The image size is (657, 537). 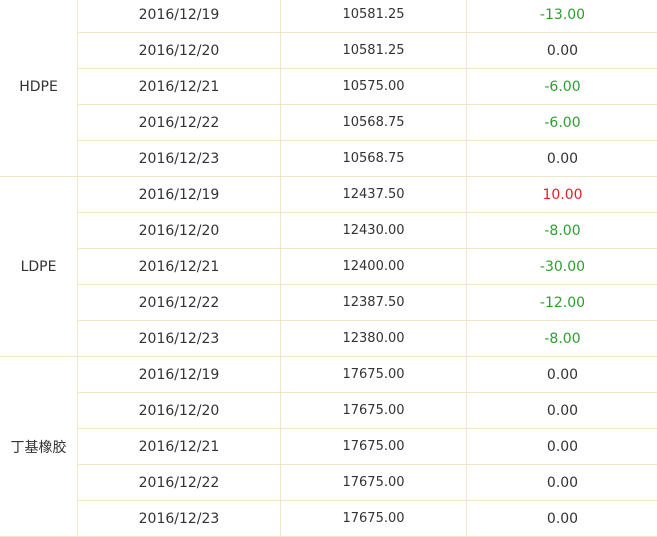 I want to click on change-cell: -12.00, so click(x=562, y=303).